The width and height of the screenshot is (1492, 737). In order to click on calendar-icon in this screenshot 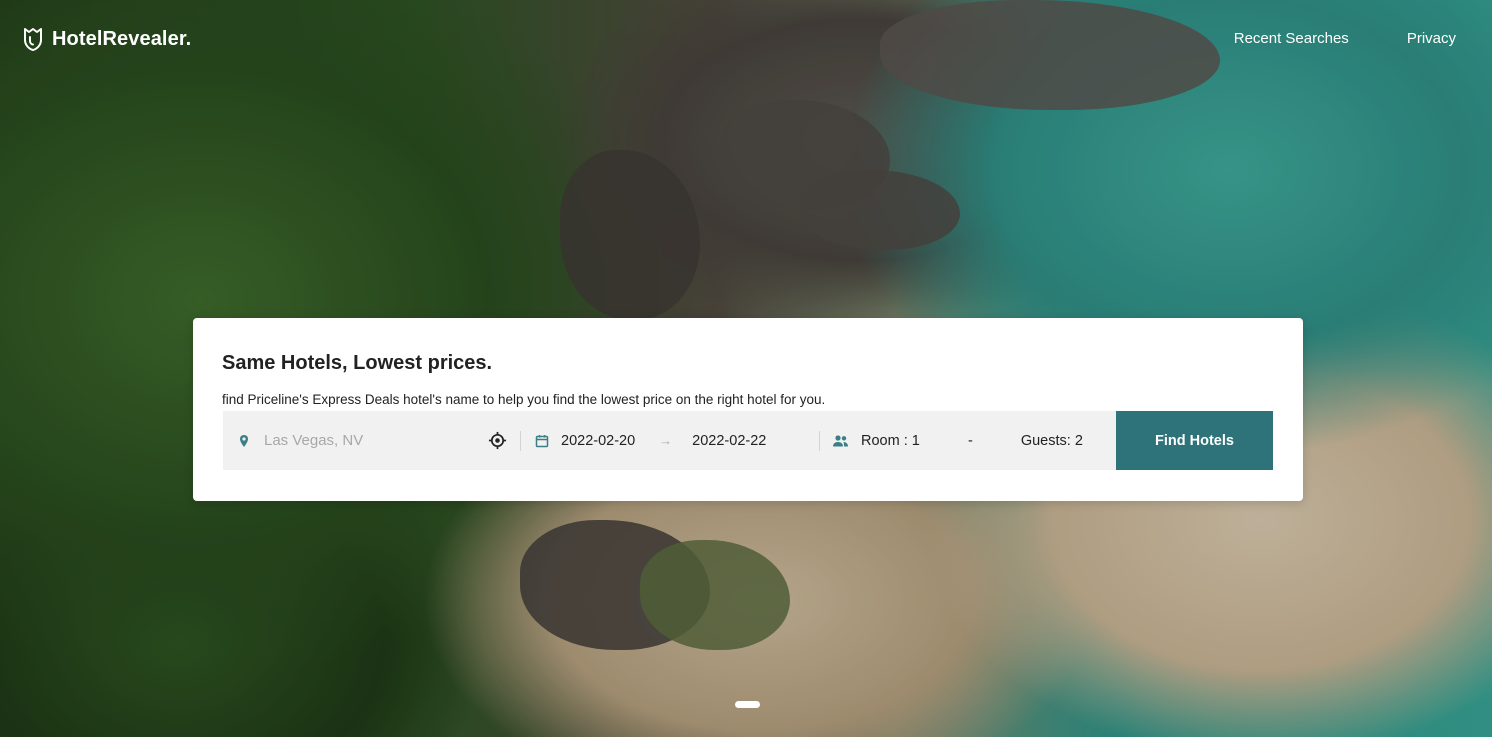, I will do `click(542, 440)`.